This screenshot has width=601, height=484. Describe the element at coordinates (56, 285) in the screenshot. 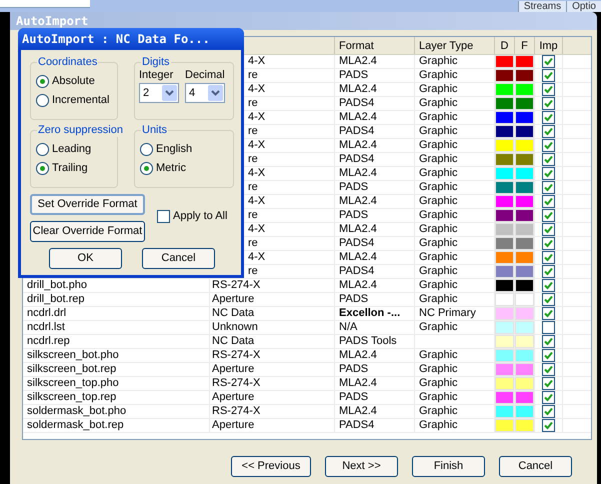

I see `table-cell-text: drill_bot.pho` at that location.